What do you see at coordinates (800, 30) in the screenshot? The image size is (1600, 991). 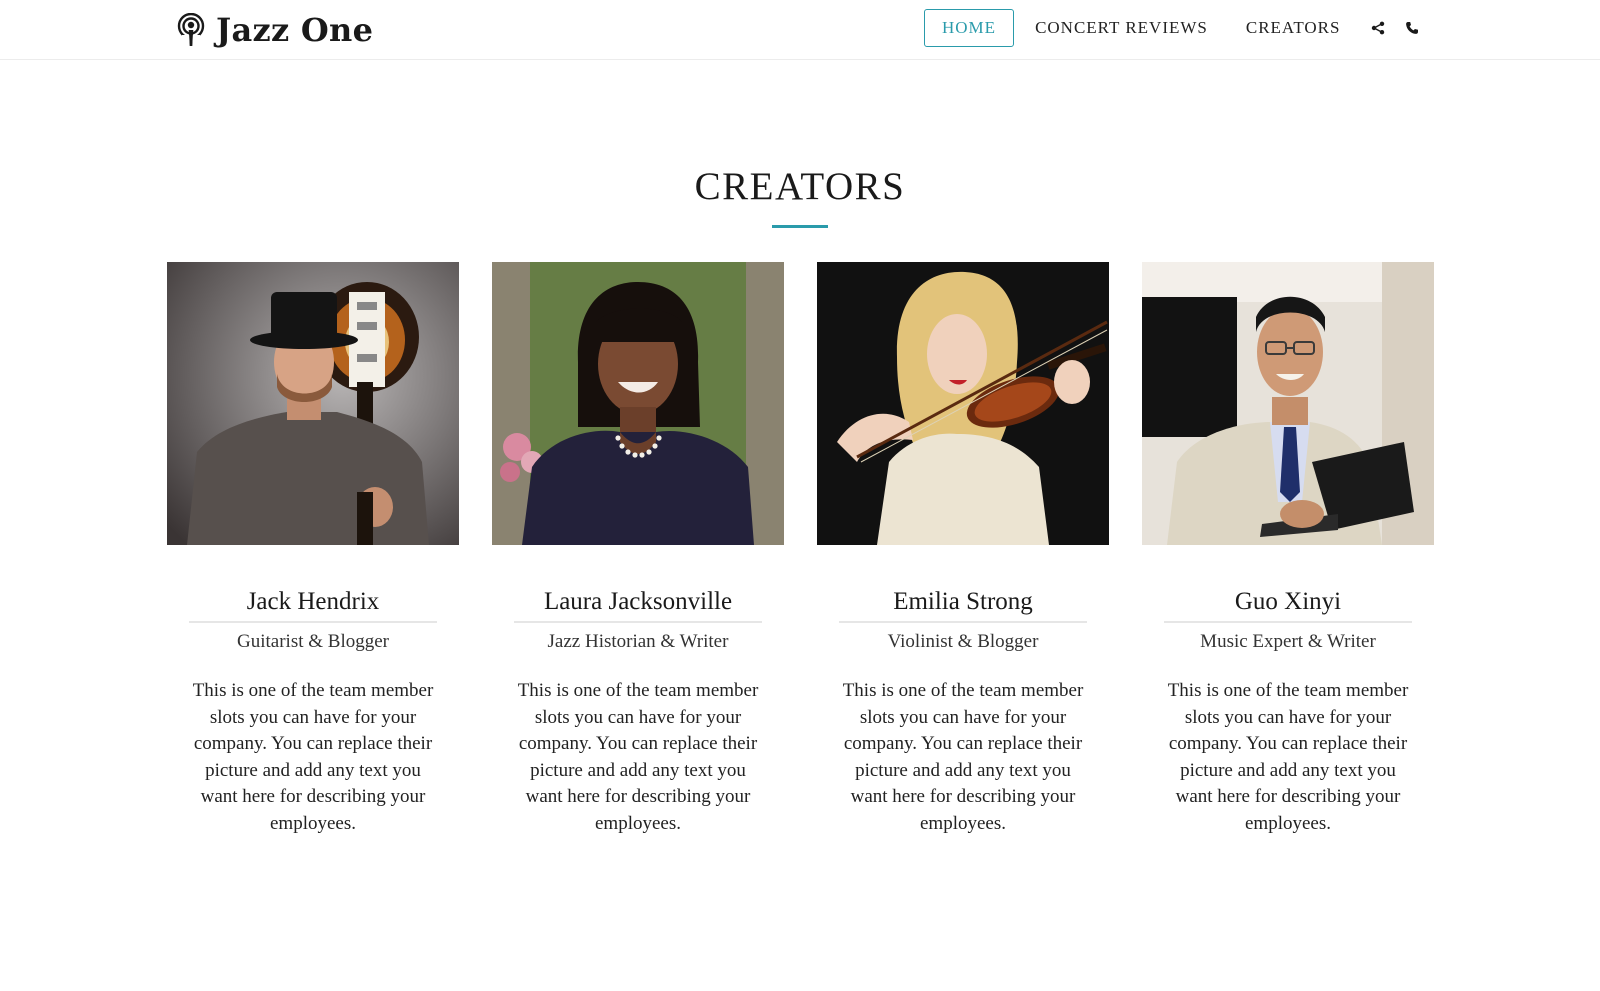 I see `site-header: Jazz One HOME CONCERT REVIEWS CREATORS` at bounding box center [800, 30].